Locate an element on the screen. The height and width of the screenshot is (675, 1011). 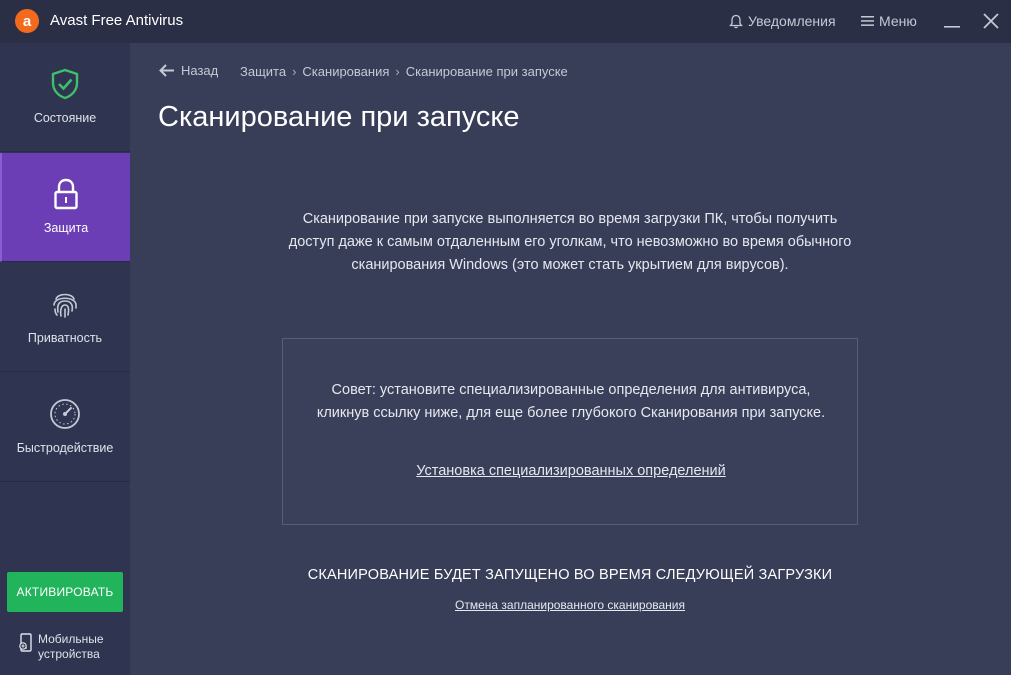
breadcrumb-item-protection: Защита is located at coordinates (263, 71).